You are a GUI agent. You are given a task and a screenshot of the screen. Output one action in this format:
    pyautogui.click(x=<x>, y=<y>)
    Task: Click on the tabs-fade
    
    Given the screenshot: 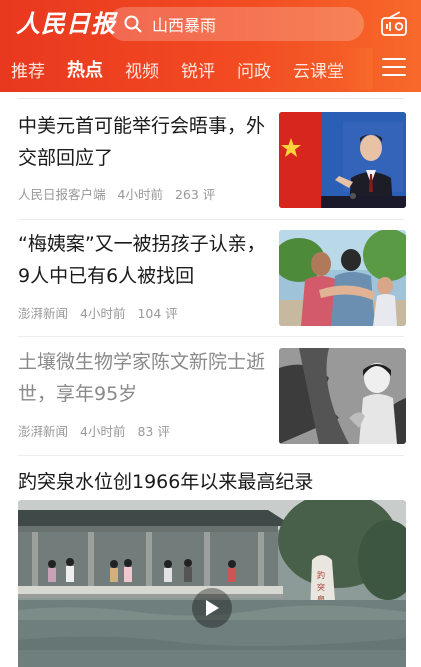 What is the action you would take?
    pyautogui.click(x=358, y=69)
    